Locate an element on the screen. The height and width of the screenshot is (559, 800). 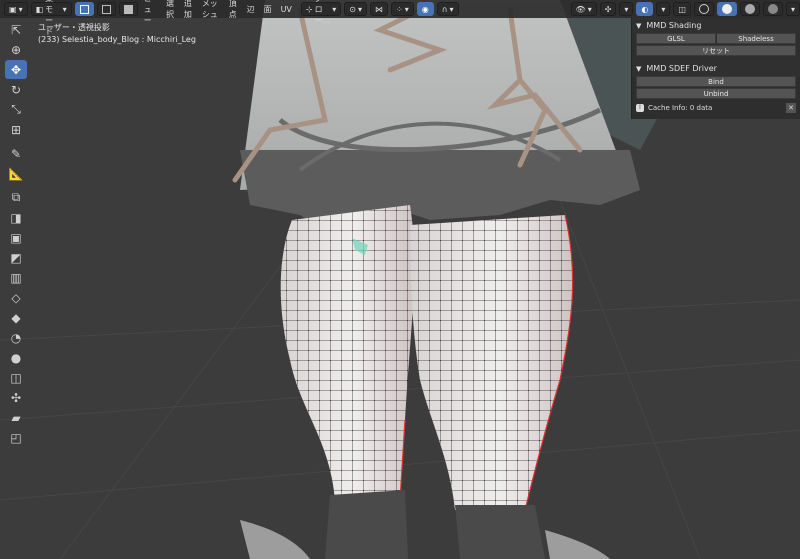
shrink-fatten-icon: ✣ is located at coordinates (16, 397).